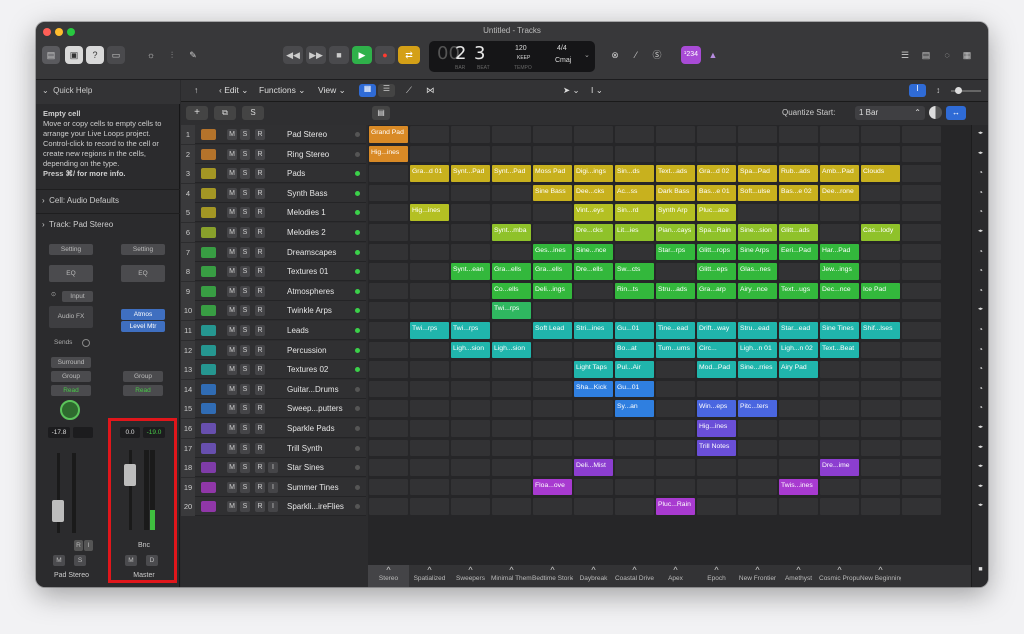 The width and height of the screenshot is (1024, 634). I want to click on global-solo-button: S, so click(253, 113).